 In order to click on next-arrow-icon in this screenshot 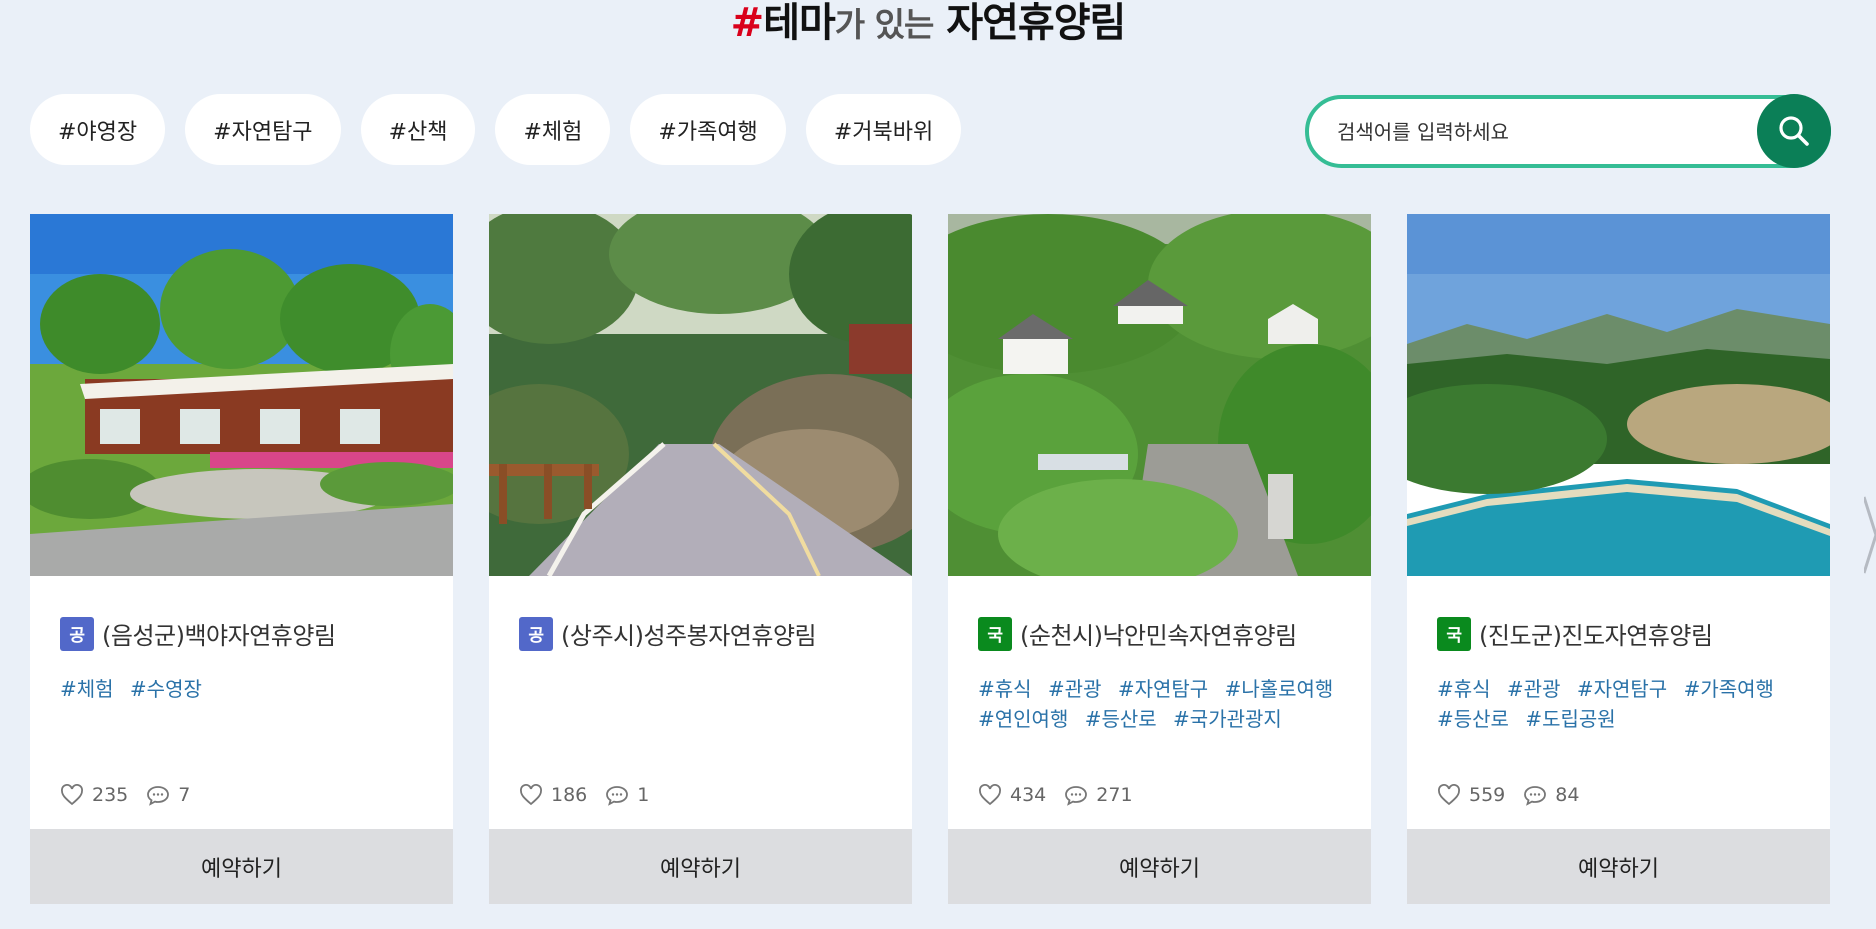, I will do `click(1870, 535)`.